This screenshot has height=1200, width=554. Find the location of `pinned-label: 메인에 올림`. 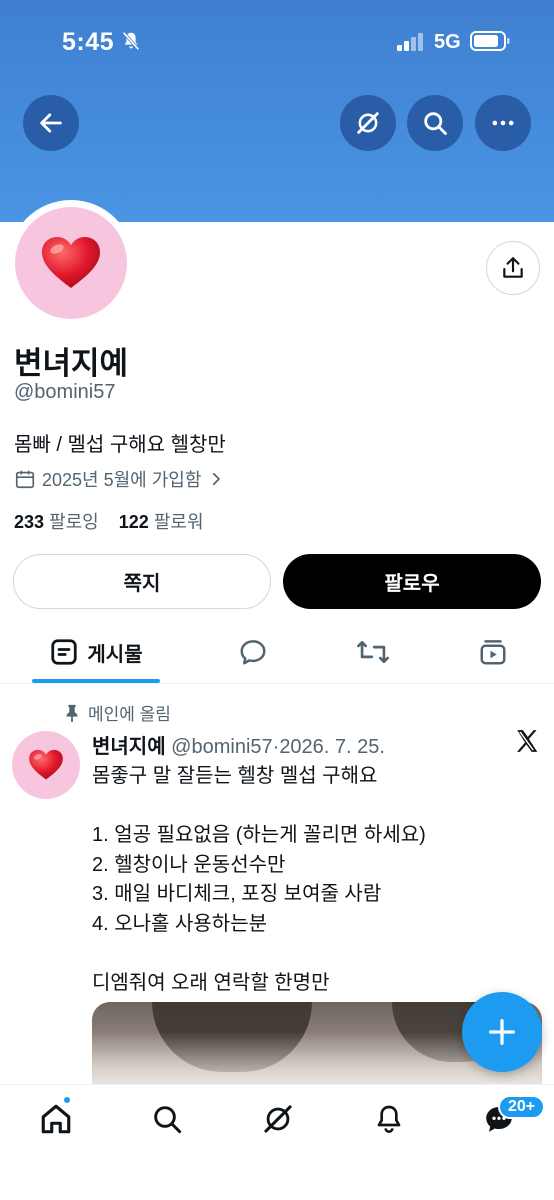

pinned-label: 메인에 올림 is located at coordinates (117, 712).